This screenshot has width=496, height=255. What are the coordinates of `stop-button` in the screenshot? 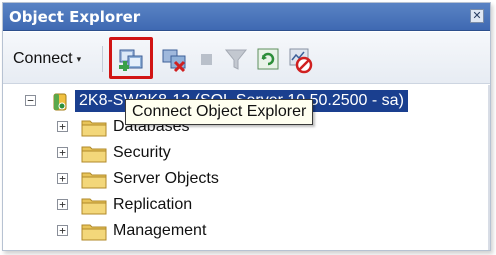 It's located at (206, 59).